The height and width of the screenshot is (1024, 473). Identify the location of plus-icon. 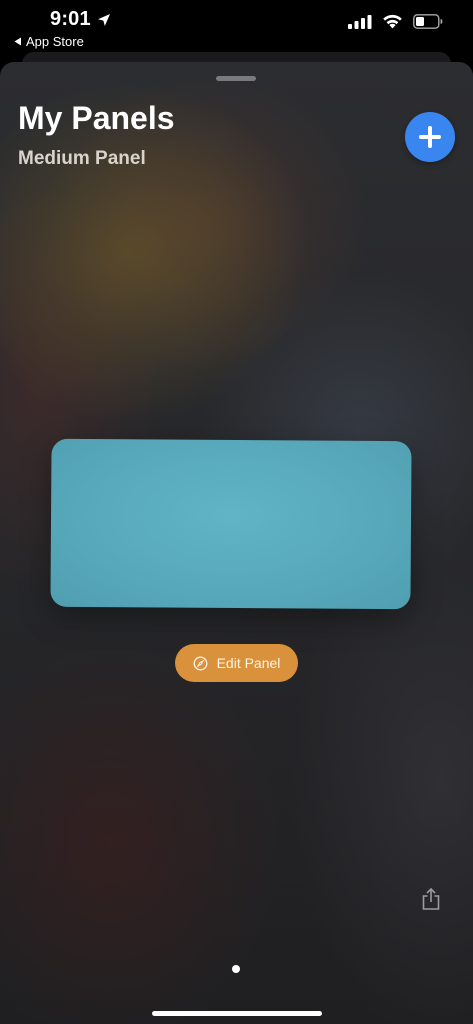
(430, 137).